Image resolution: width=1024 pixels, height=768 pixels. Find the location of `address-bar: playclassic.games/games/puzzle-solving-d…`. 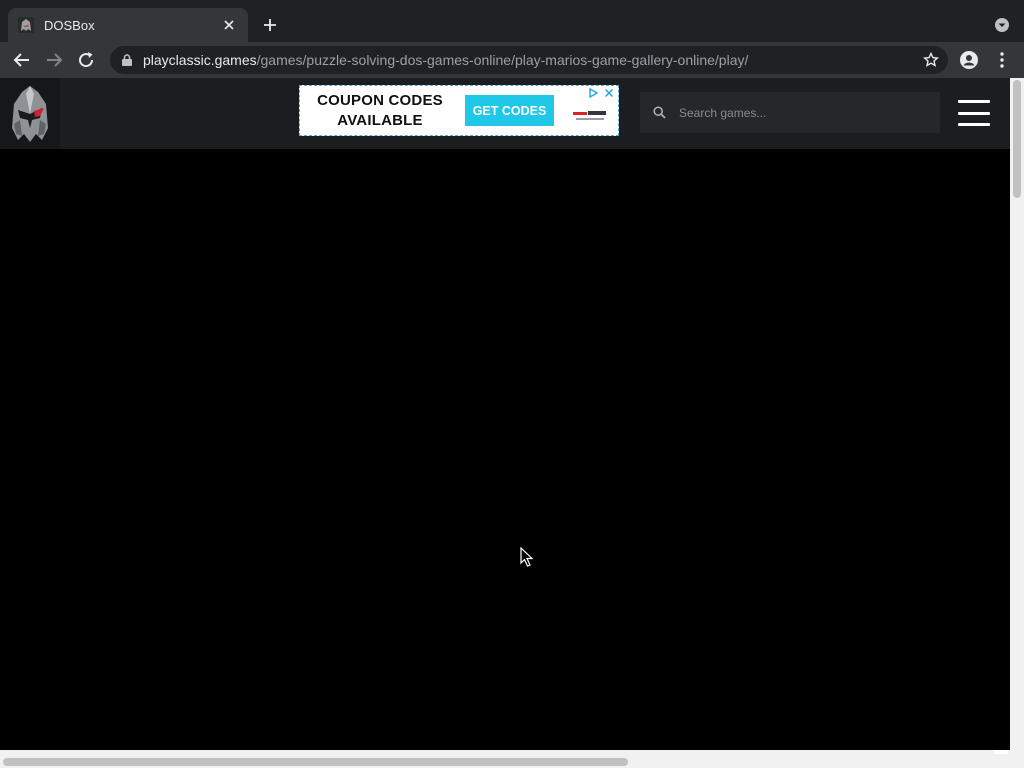

address-bar: playclassic.games/games/puzzle-solving-d… is located at coordinates (529, 60).